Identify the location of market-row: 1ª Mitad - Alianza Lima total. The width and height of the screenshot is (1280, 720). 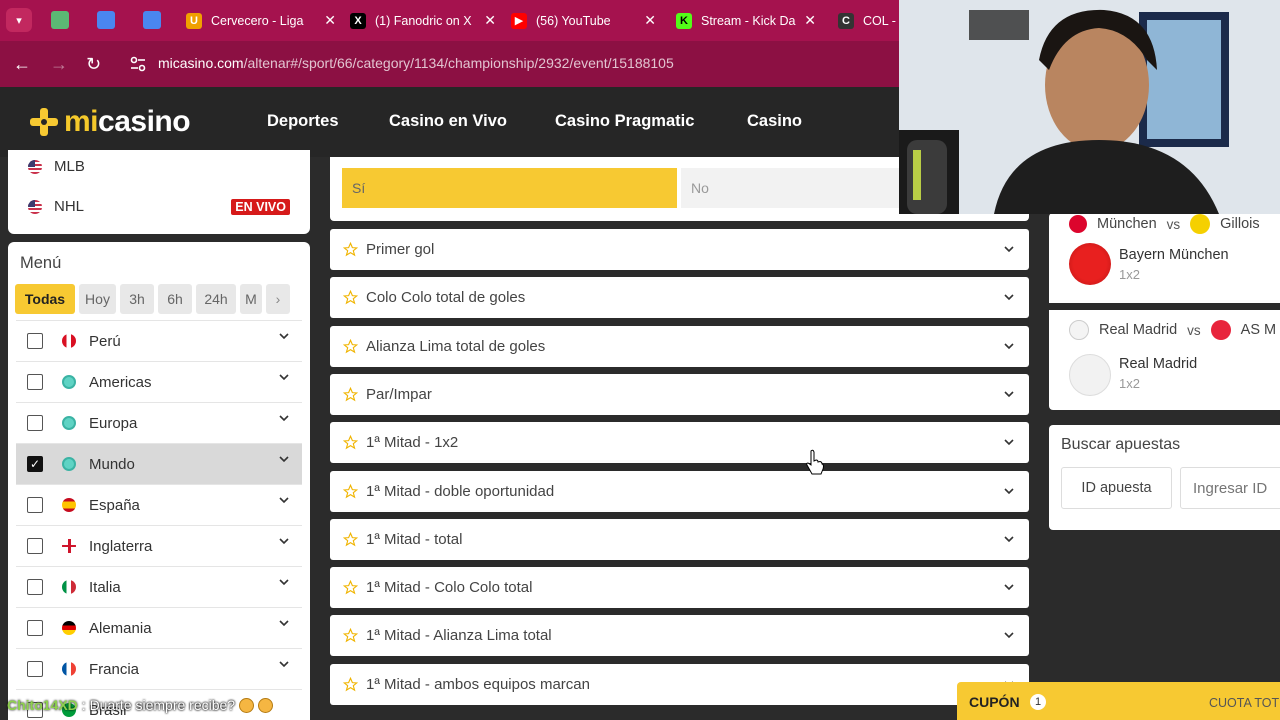
(679, 635).